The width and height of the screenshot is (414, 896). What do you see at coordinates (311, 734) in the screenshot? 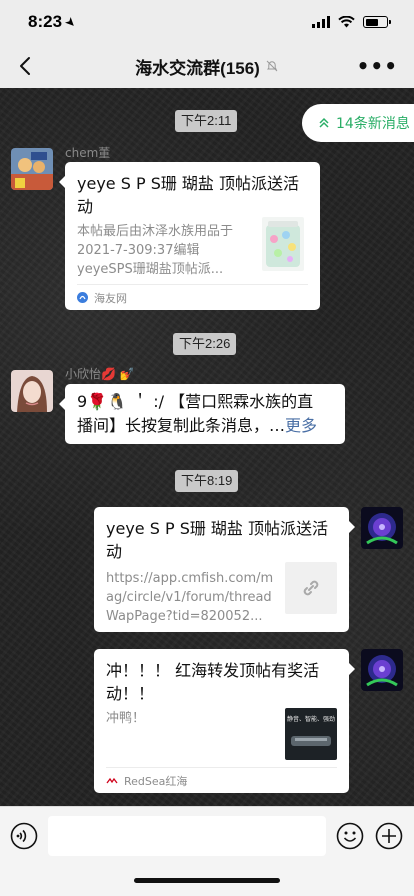
I see `product-thumbnail: 静音、智能、强劲` at bounding box center [311, 734].